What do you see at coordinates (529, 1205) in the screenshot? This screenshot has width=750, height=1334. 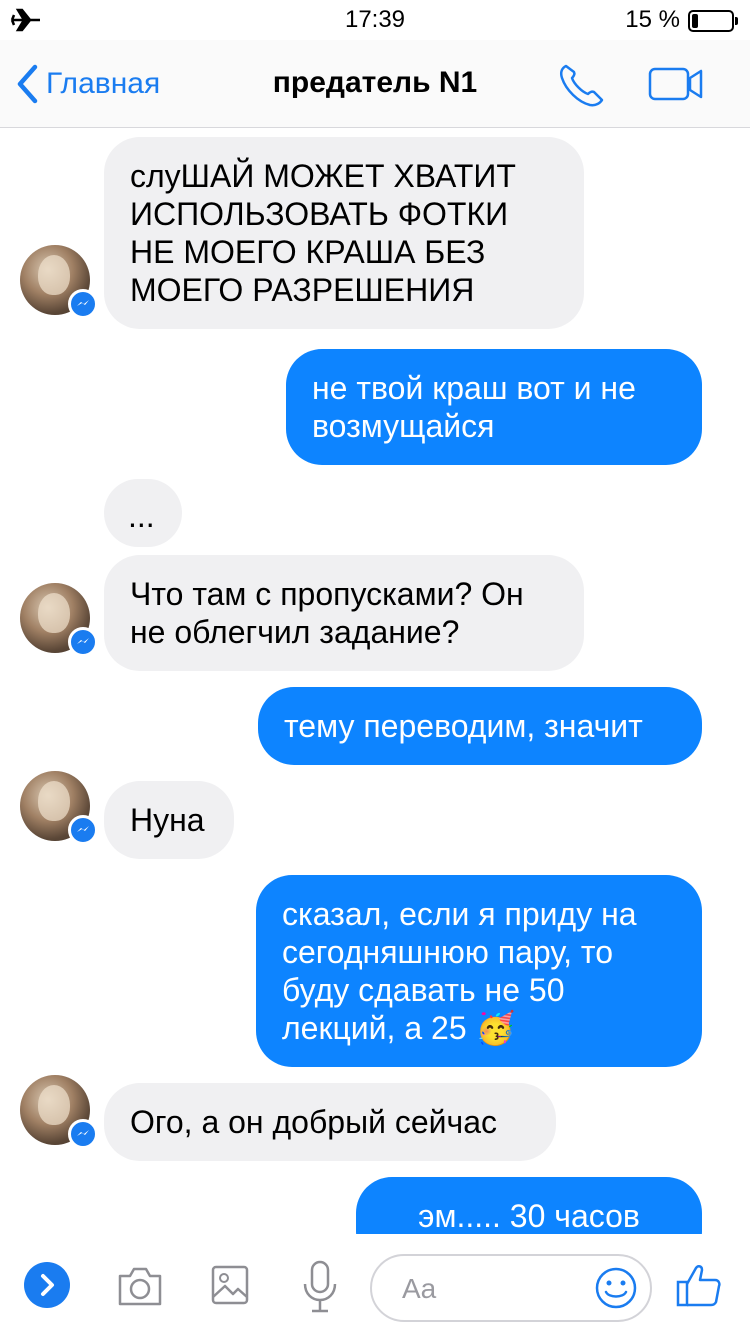 I see `message-outgoing: эм..... 30 часов` at bounding box center [529, 1205].